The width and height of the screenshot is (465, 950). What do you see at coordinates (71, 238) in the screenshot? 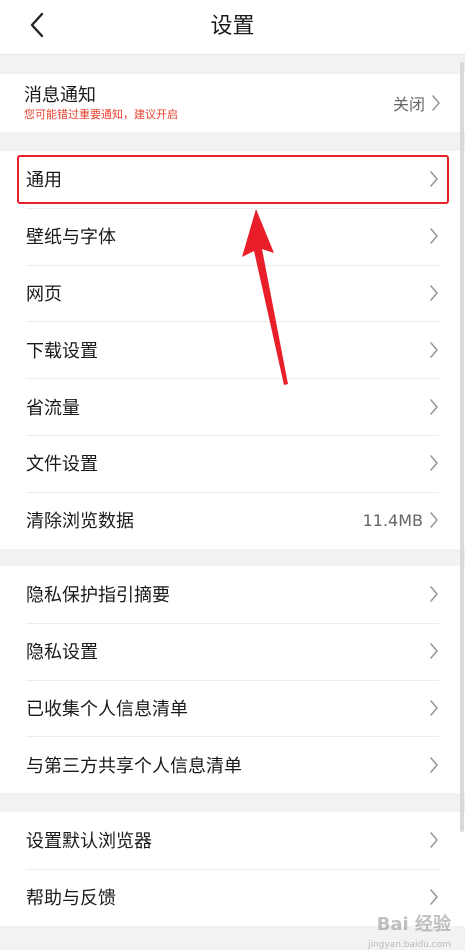
I see `settings-item-label: 壁纸与字体` at bounding box center [71, 238].